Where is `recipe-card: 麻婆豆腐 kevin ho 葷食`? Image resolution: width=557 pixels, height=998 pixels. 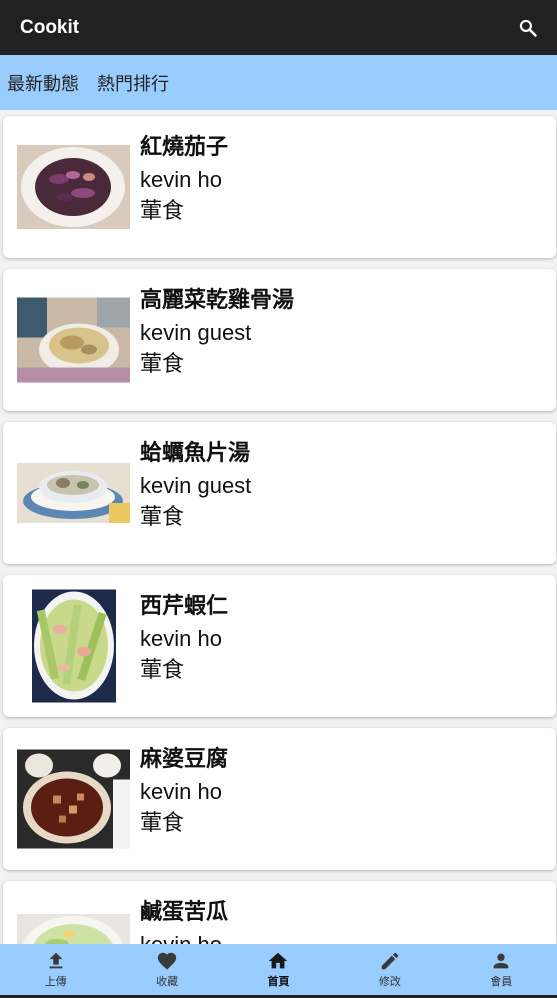 recipe-card: 麻婆豆腐 kevin ho 葷食 is located at coordinates (279, 799).